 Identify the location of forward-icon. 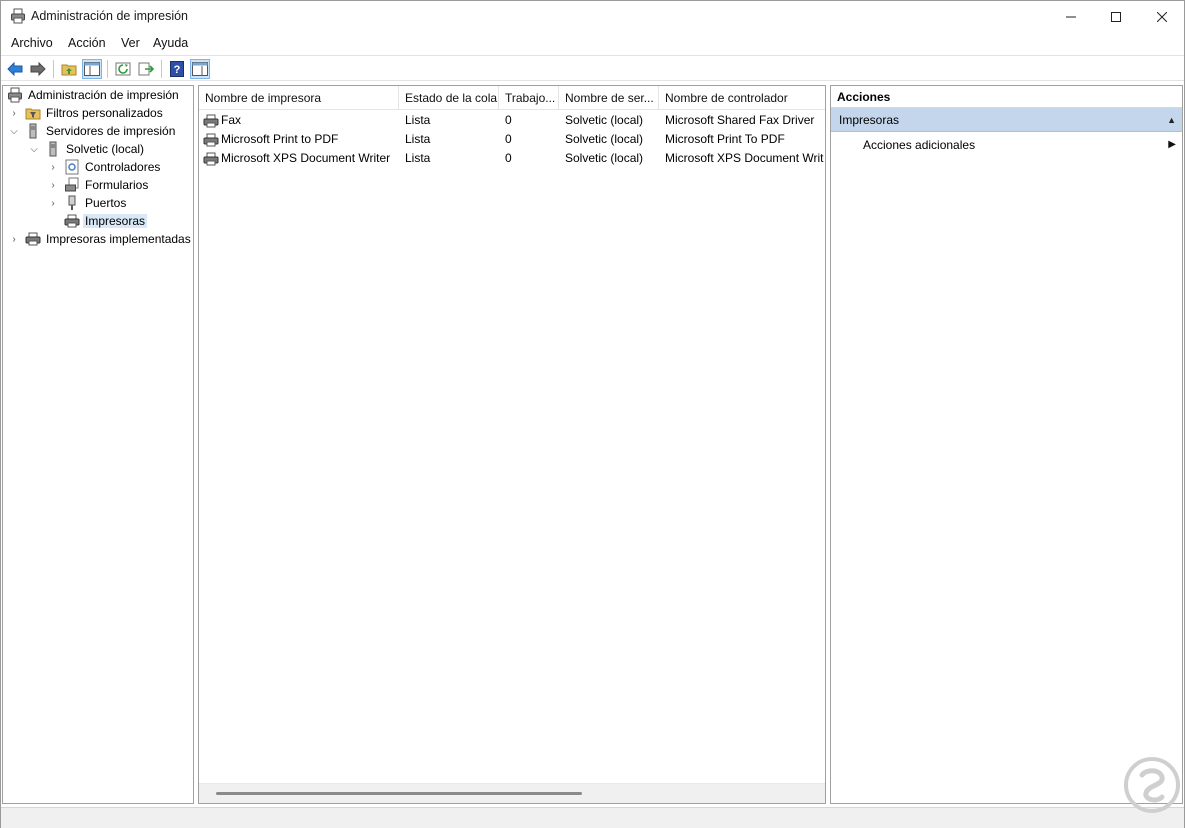
(38, 69).